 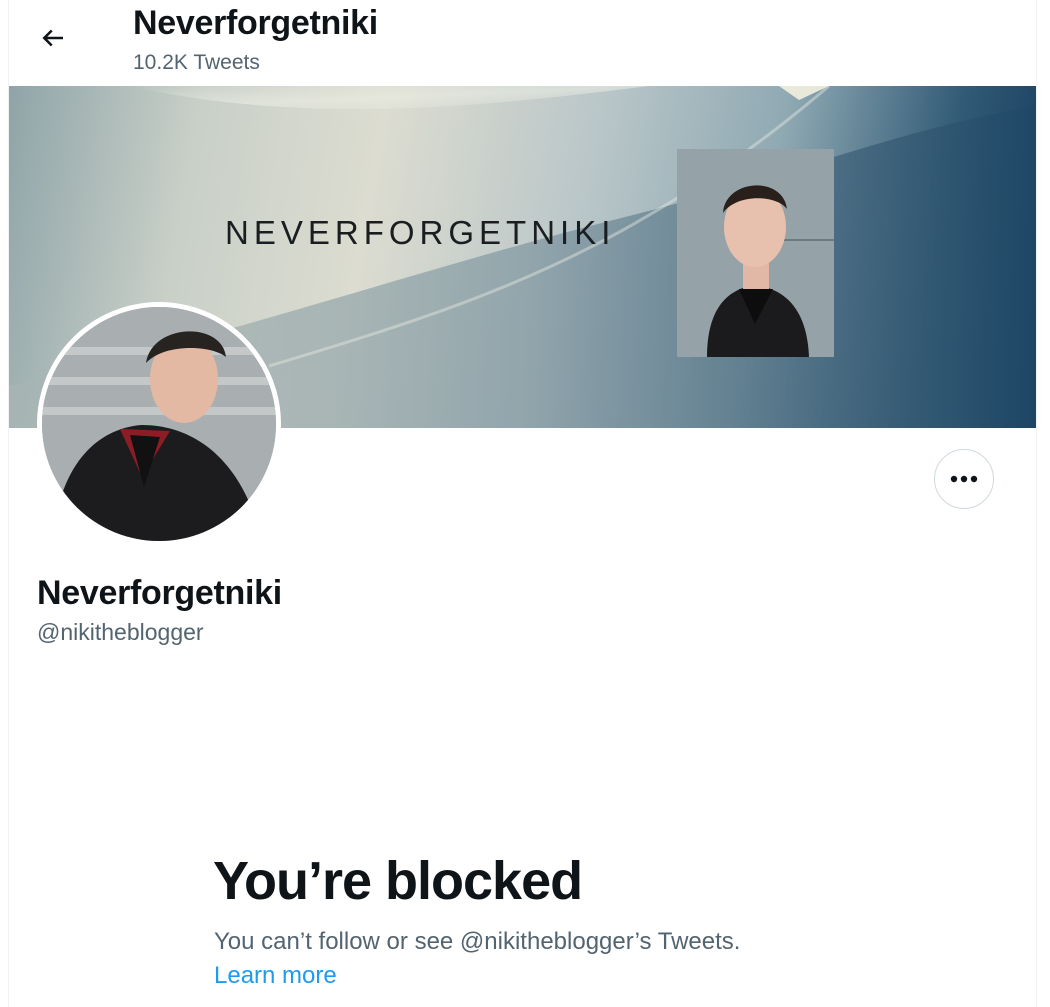 I want to click on profile-handle: @nikitheblogger, so click(x=120, y=632).